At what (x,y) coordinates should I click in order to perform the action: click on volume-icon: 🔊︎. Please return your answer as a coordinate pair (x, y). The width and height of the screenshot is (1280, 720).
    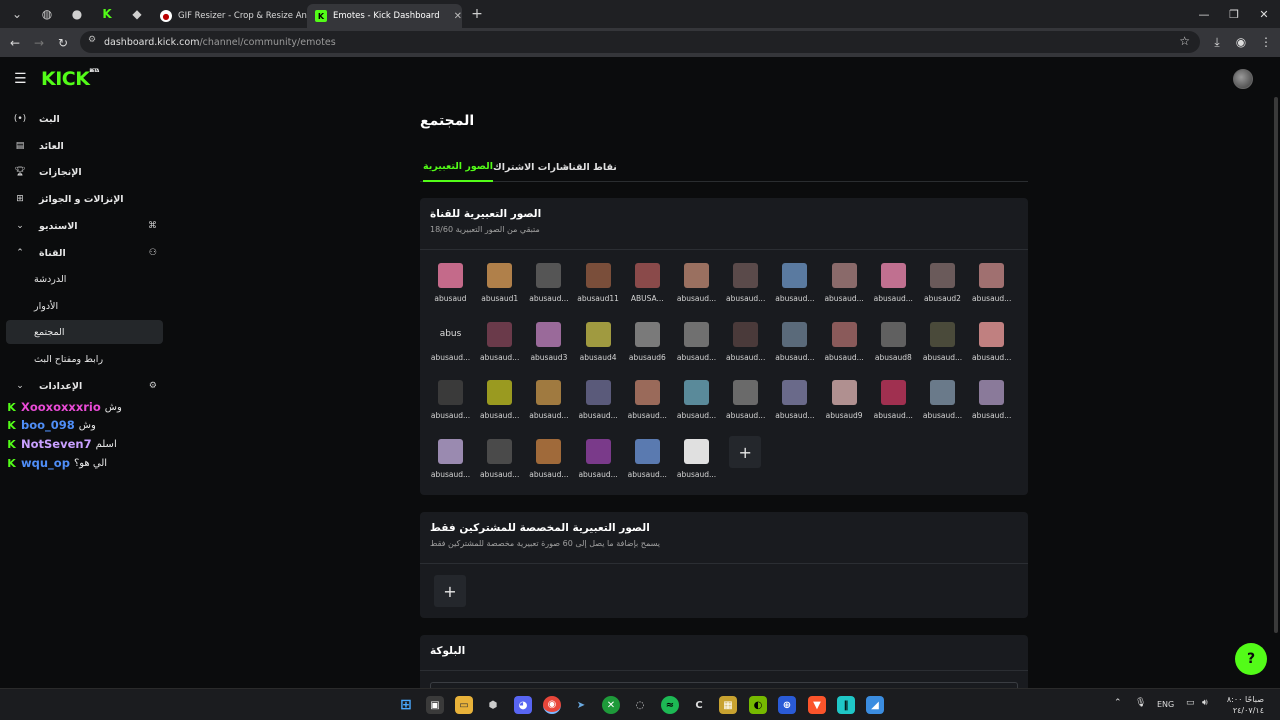
    Looking at the image, I should click on (1205, 703).